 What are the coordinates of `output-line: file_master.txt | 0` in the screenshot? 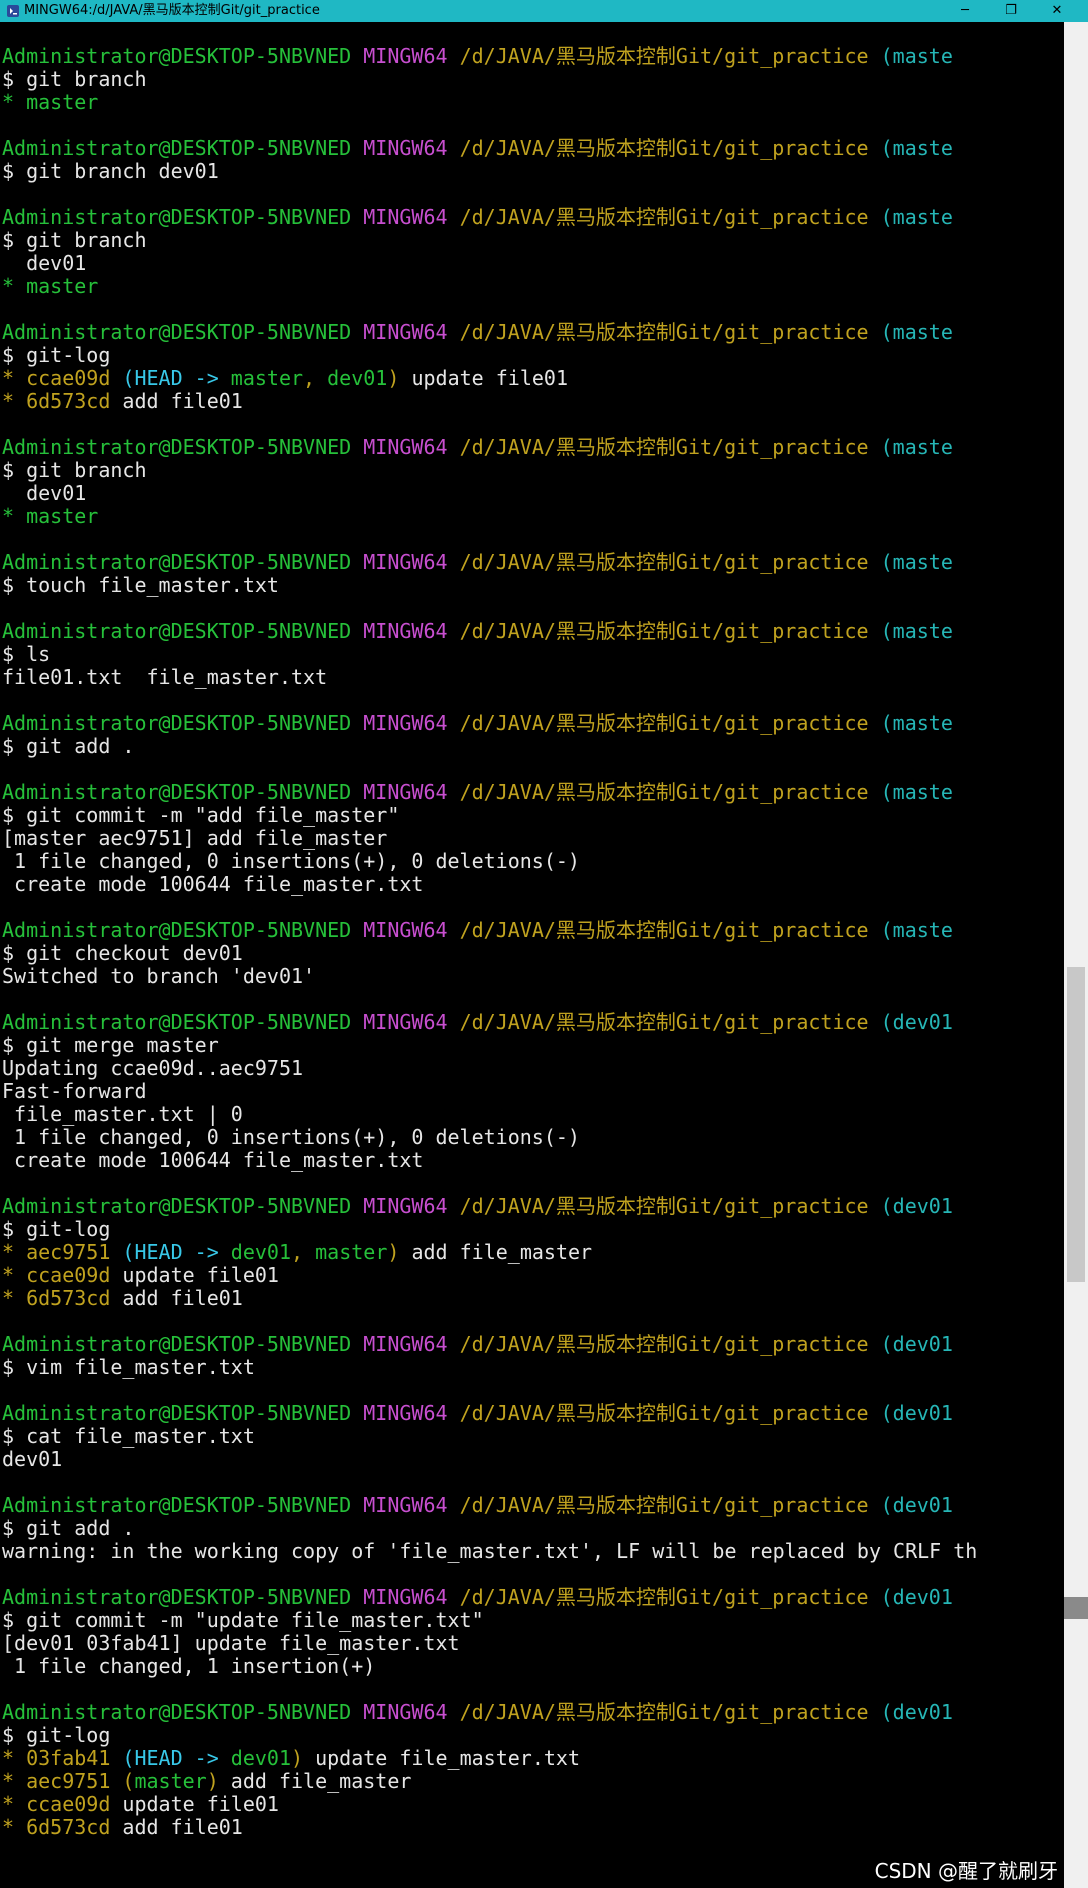 It's located at (532, 1114).